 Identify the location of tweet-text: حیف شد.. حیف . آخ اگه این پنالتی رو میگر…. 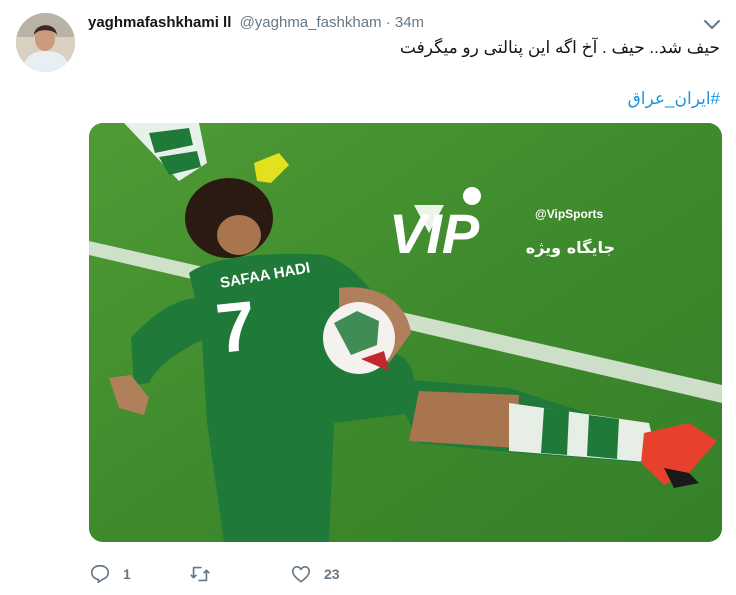
(559, 47).